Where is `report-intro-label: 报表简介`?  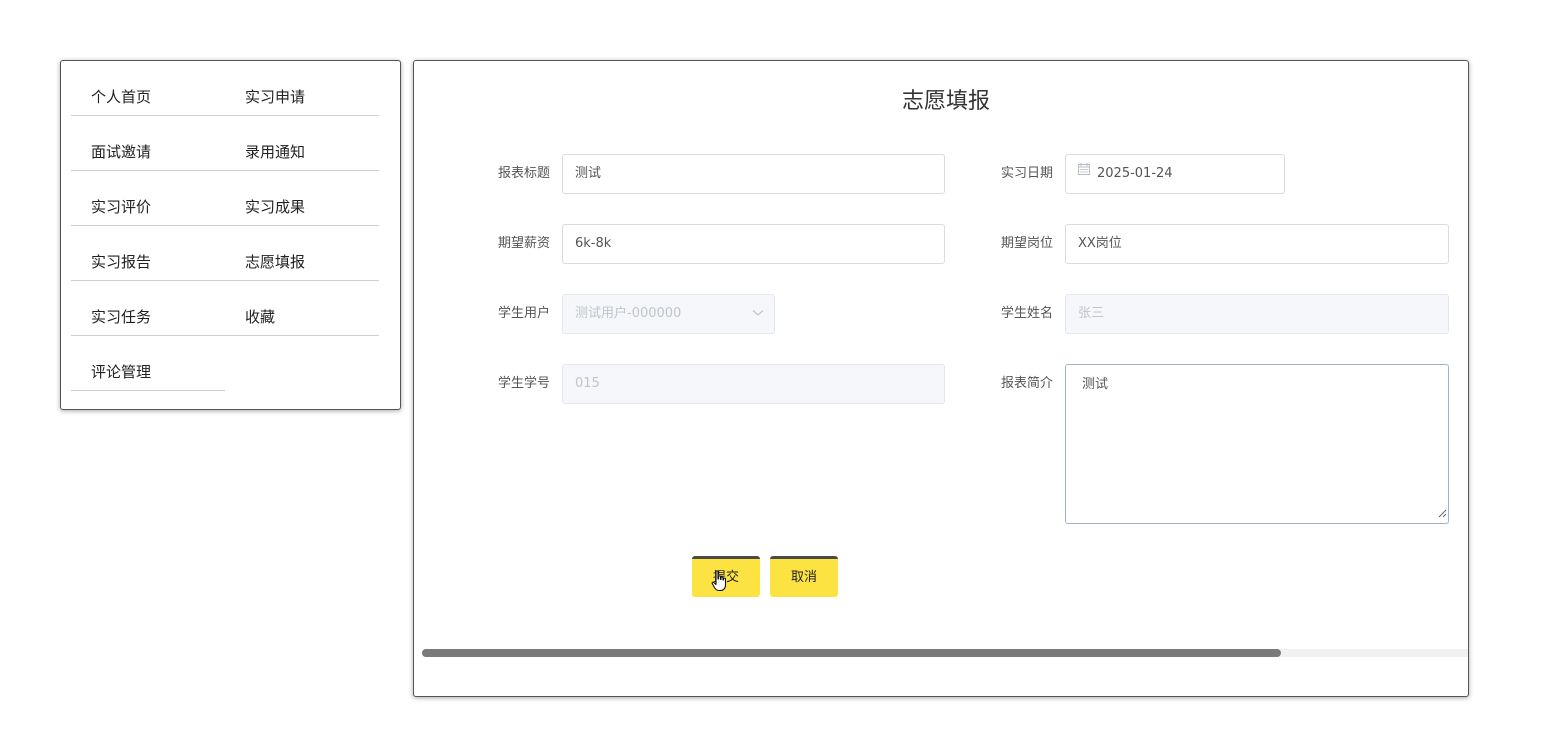 report-intro-label: 报表简介 is located at coordinates (1026, 383).